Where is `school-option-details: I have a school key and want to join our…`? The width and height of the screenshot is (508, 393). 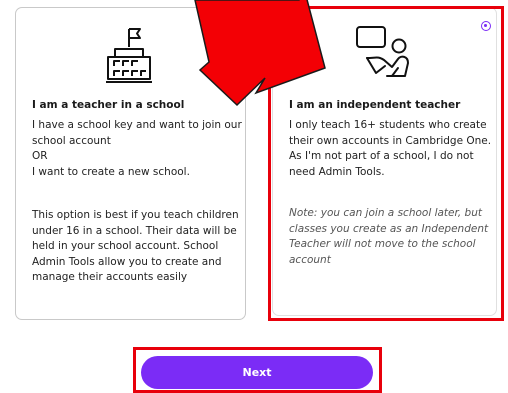 school-option-details: I have a school key and want to join our… is located at coordinates (137, 149).